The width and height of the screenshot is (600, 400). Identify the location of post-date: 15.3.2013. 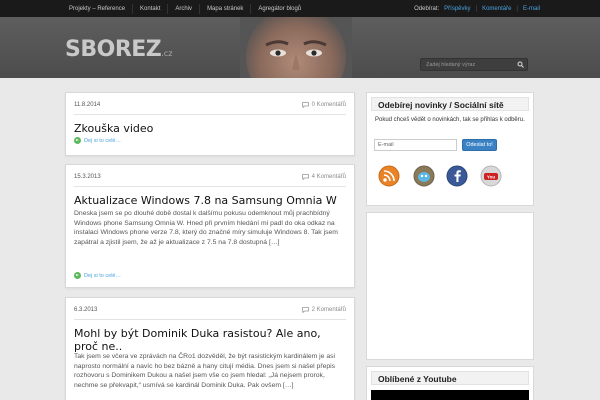
(87, 177).